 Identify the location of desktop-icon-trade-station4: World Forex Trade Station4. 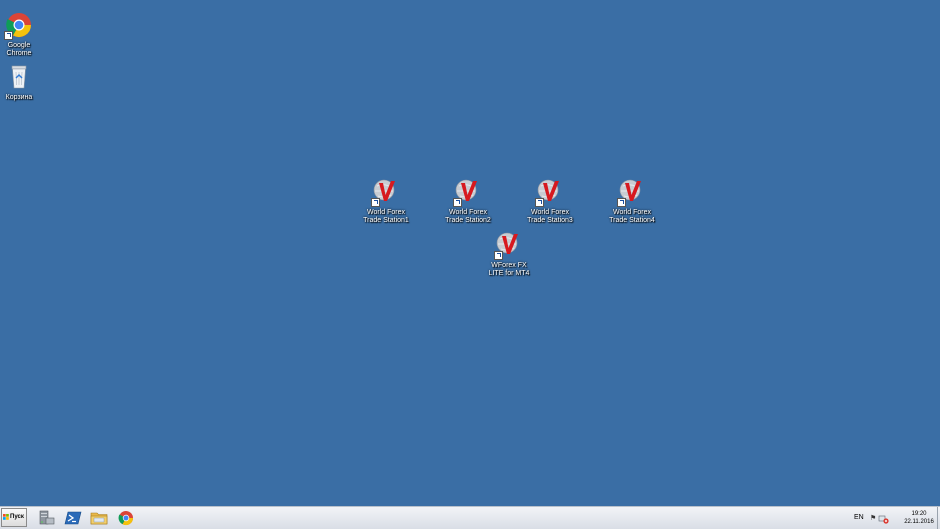
(632, 201).